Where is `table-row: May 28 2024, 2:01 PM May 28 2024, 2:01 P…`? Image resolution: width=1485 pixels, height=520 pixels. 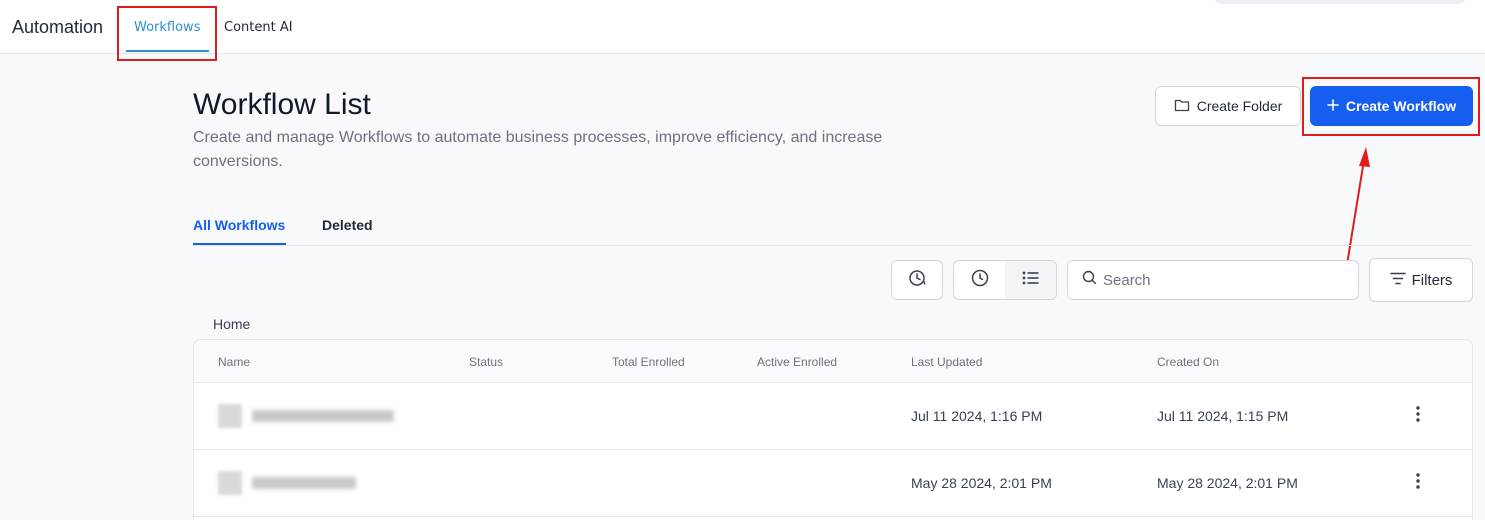 table-row: May 28 2024, 2:01 PM May 28 2024, 2:01 P… is located at coordinates (833, 483).